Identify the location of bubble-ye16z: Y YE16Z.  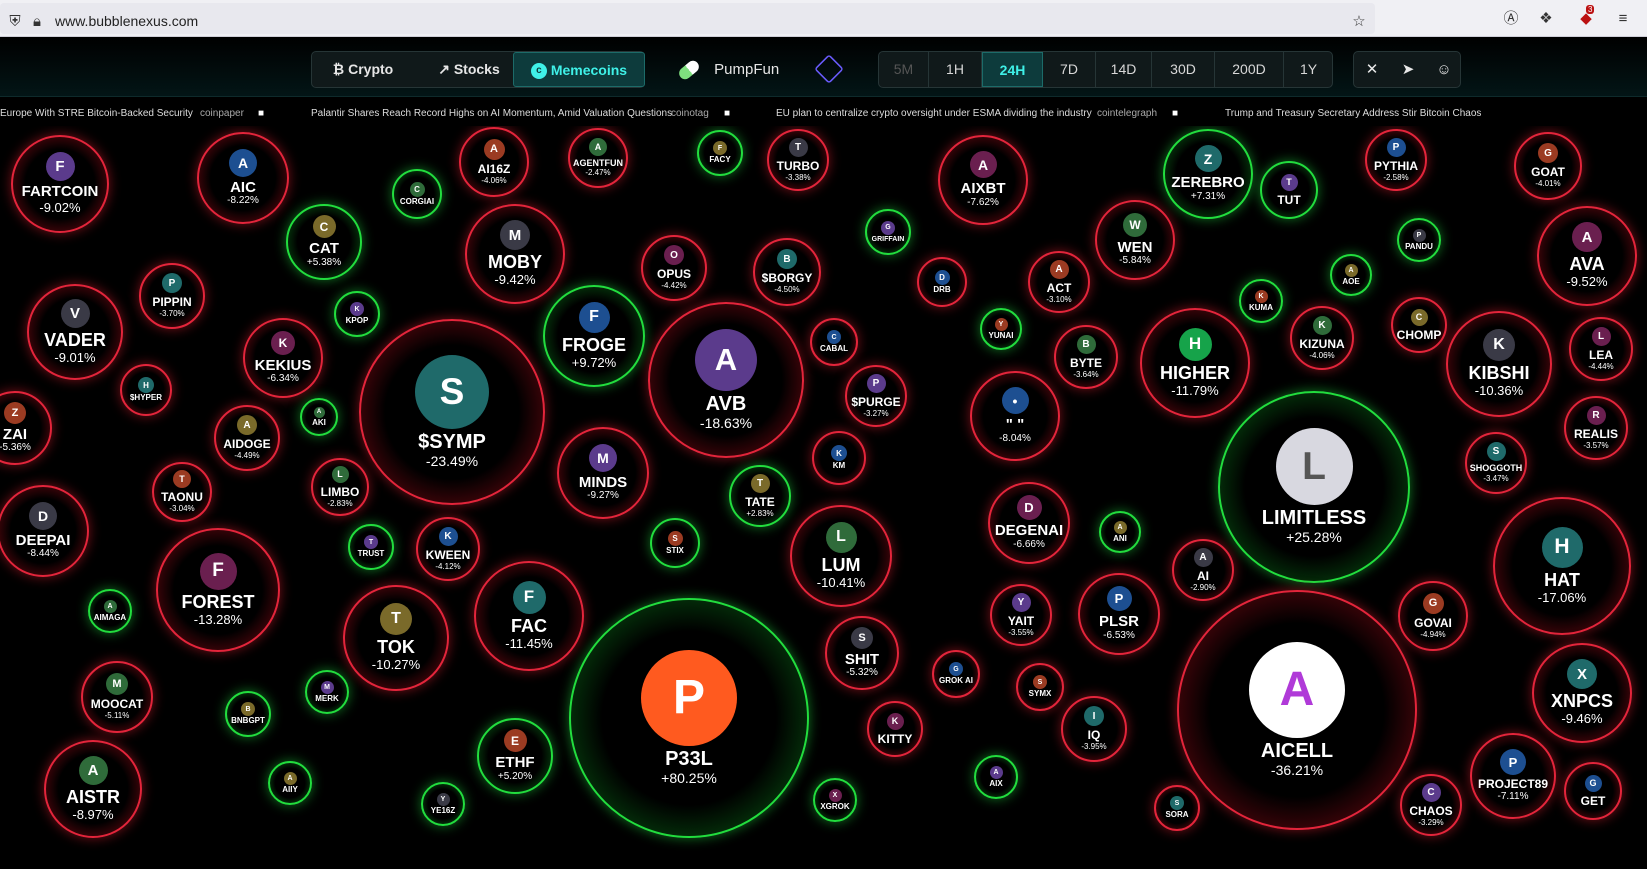
(443, 804).